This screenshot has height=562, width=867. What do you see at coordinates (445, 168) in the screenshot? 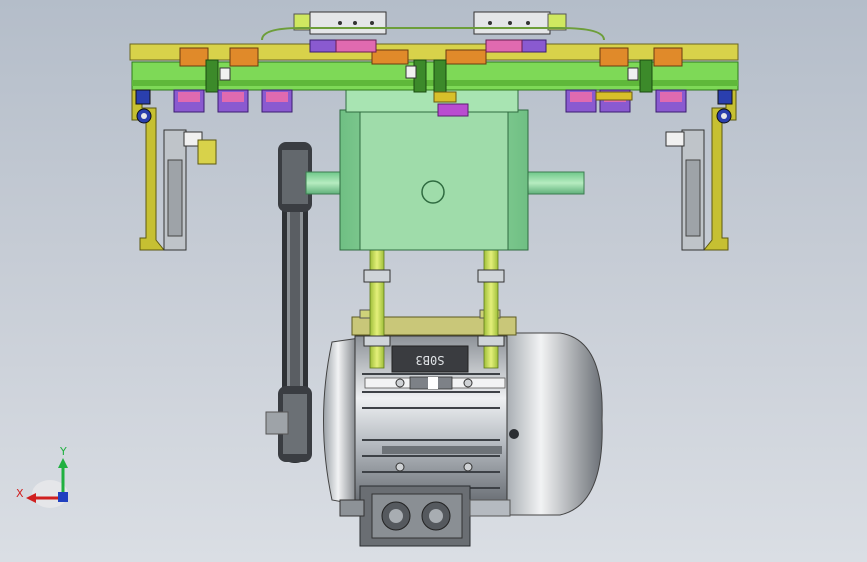
I see `gearbox` at bounding box center [445, 168].